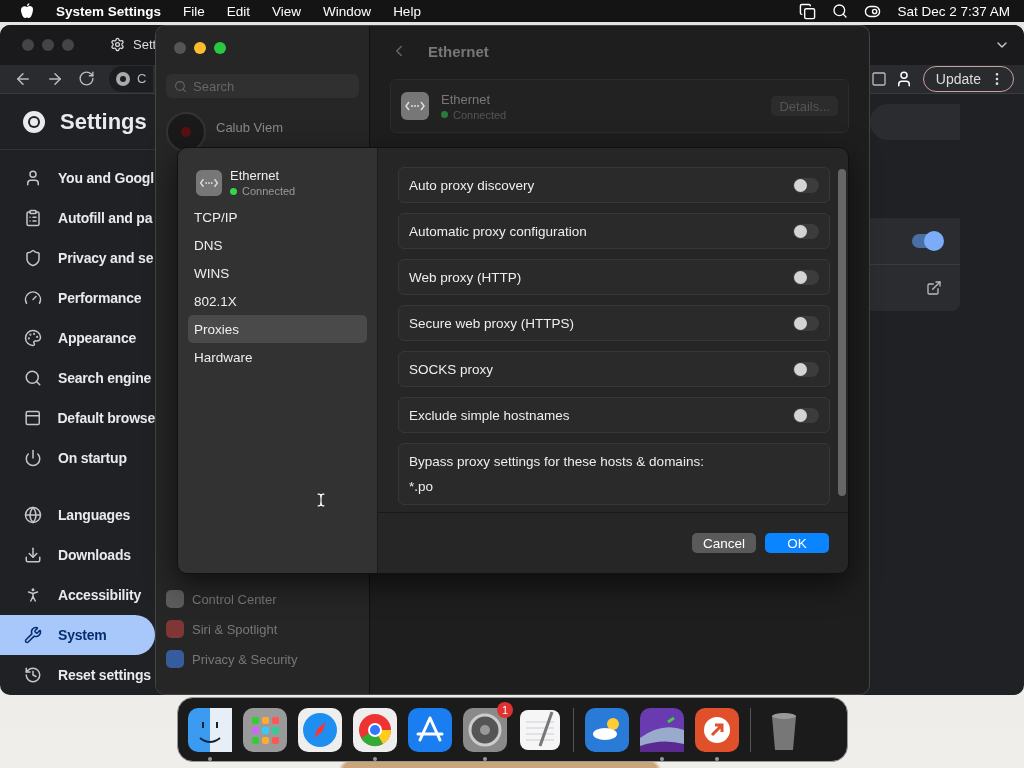 The height and width of the screenshot is (768, 1024). What do you see at coordinates (77, 298) in the screenshot?
I see `nav-item: Performance` at bounding box center [77, 298].